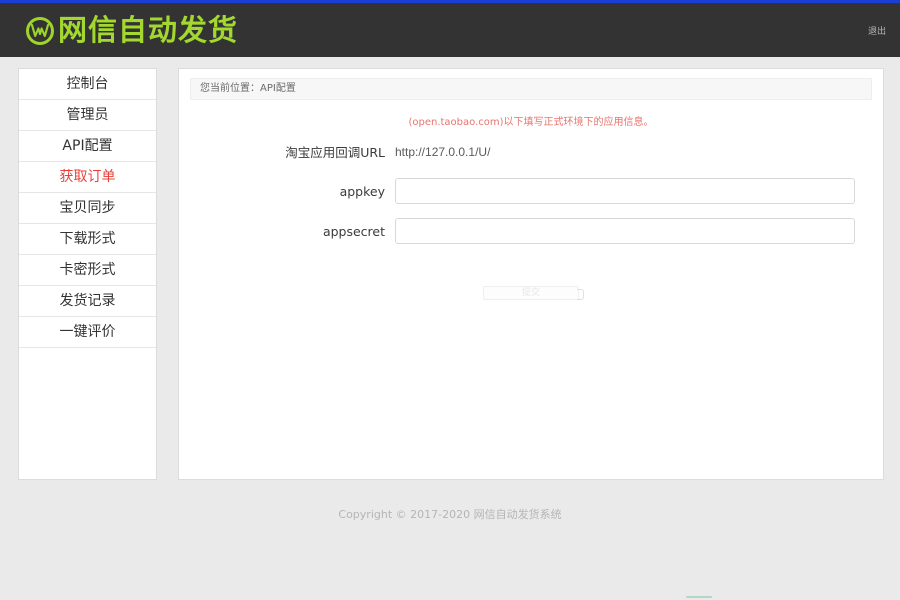 Image resolution: width=900 pixels, height=600 pixels. Describe the element at coordinates (443, 151) in the screenshot. I see `callback-url-value: http://127.0.0.1/U/` at that location.